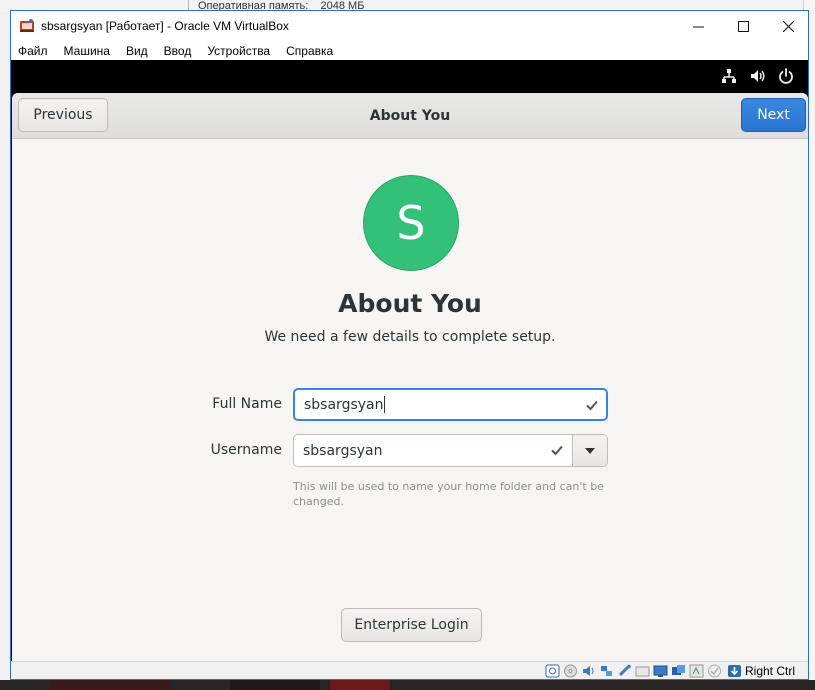 This screenshot has width=815, height=690. I want to click on audio-icon, so click(588, 671).